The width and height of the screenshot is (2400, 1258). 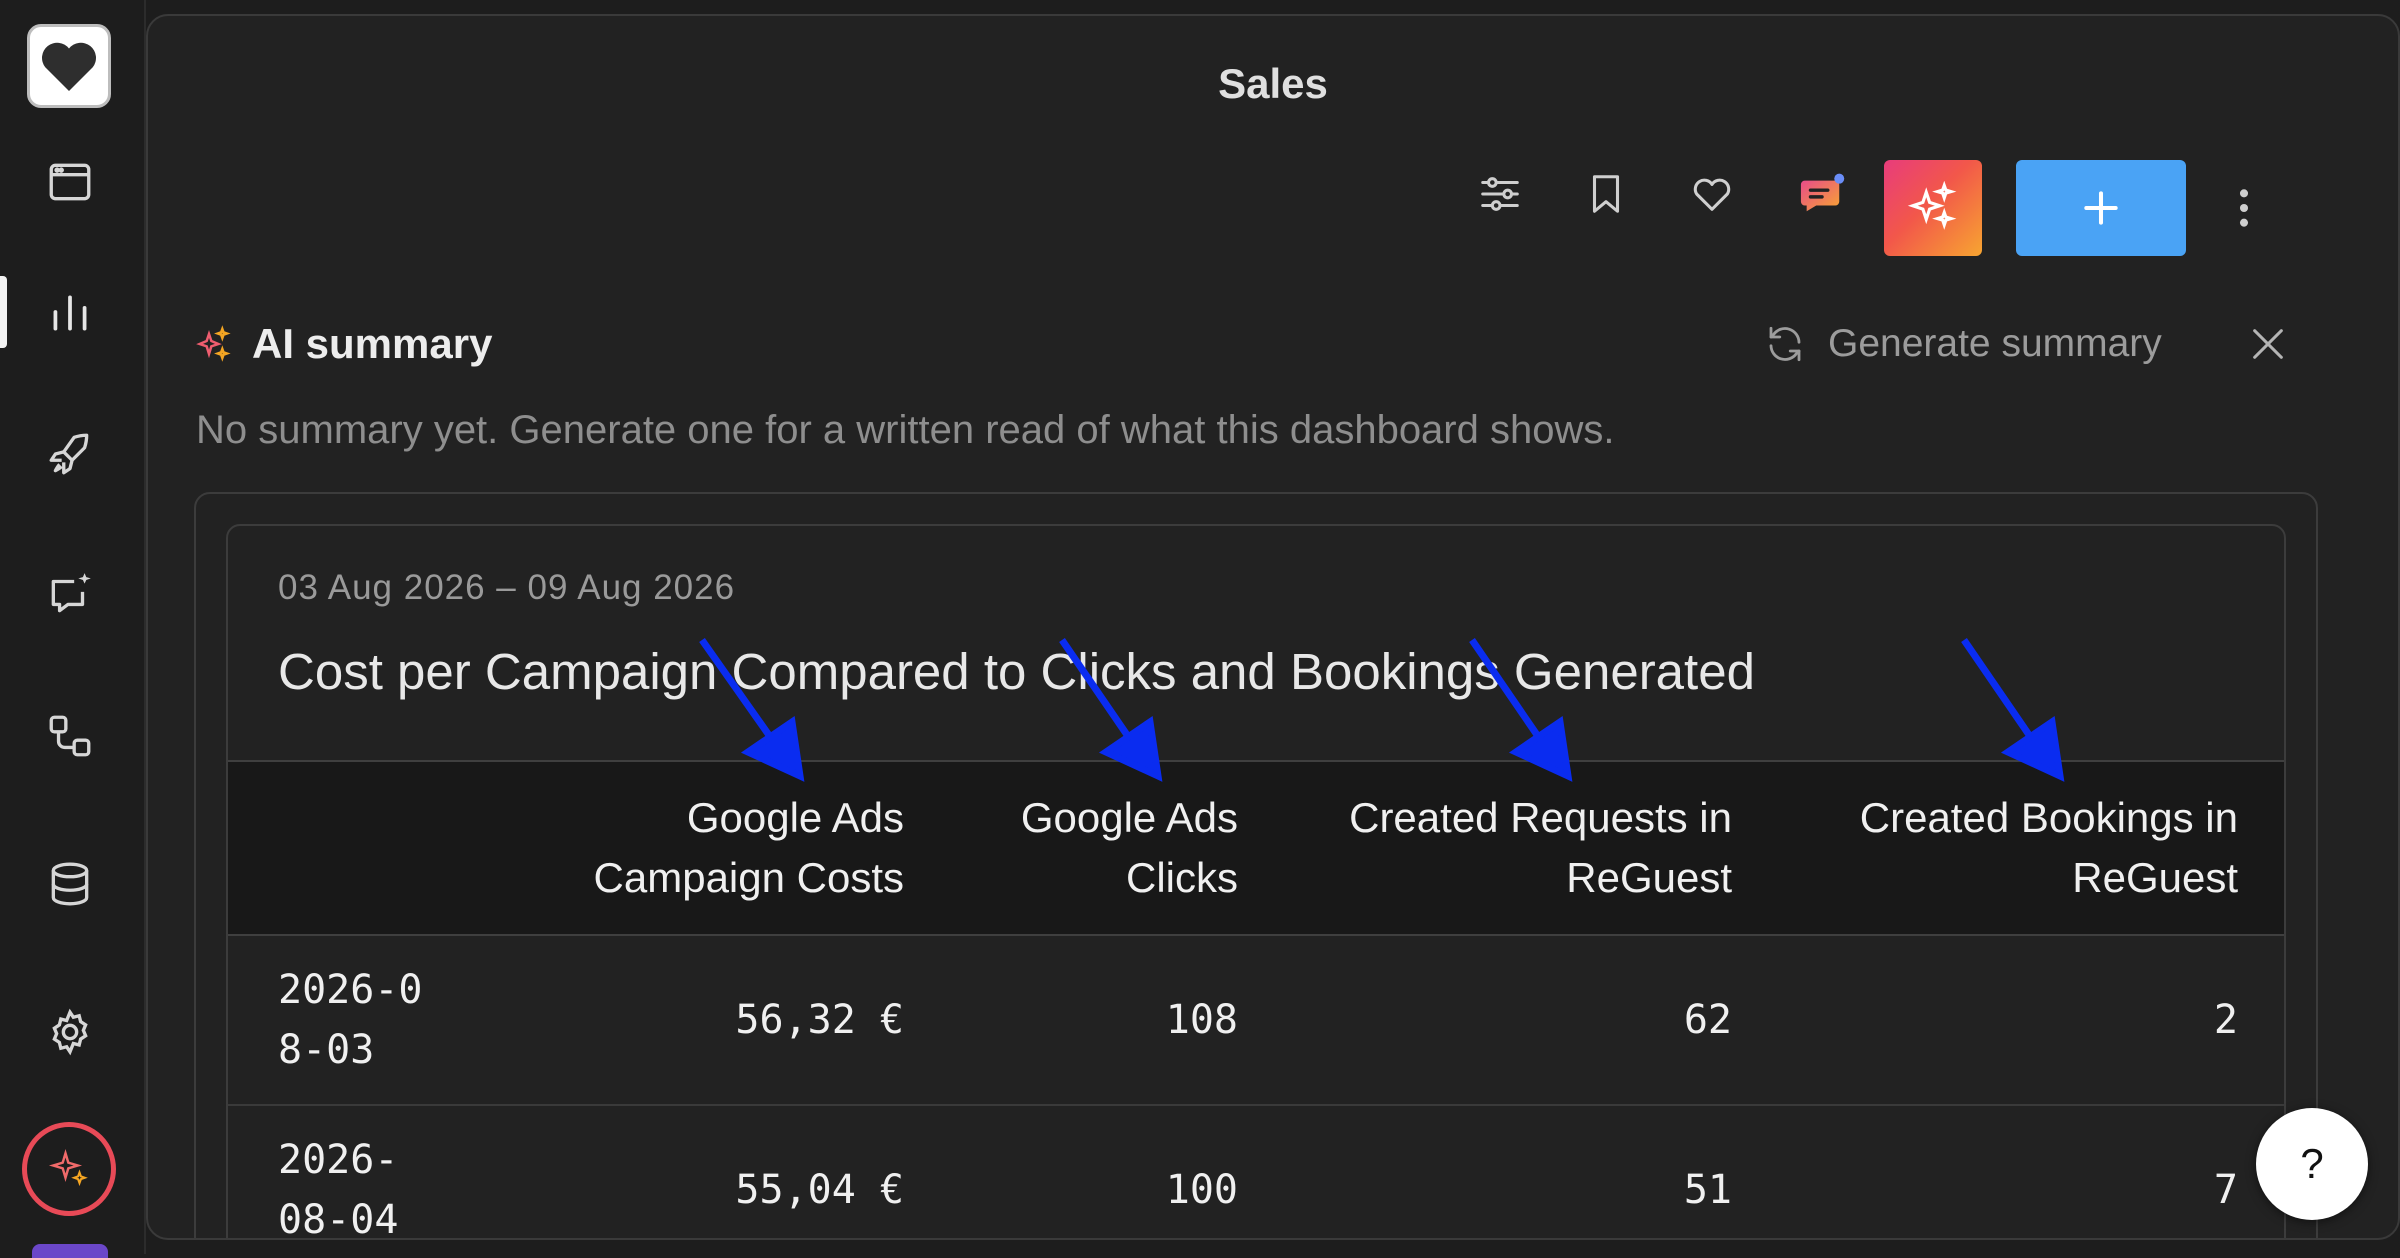 I want to click on plus-icon, so click(x=2101, y=208).